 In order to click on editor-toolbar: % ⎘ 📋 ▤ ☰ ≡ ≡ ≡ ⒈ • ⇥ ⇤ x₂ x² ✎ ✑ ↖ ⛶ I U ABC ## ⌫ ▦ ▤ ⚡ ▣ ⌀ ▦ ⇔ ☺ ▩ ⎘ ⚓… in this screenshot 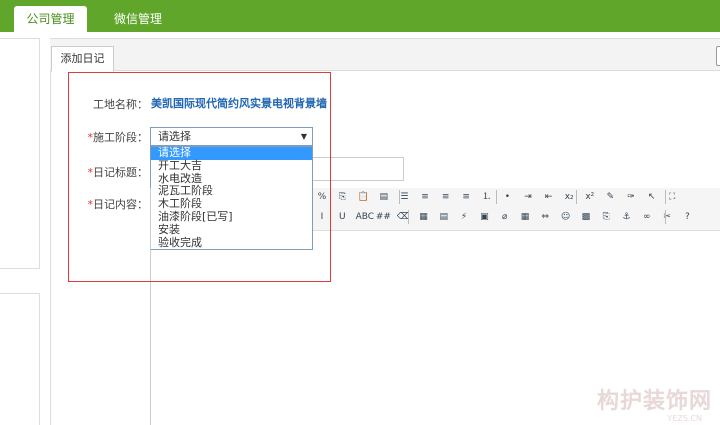, I will do `click(516, 209)`.